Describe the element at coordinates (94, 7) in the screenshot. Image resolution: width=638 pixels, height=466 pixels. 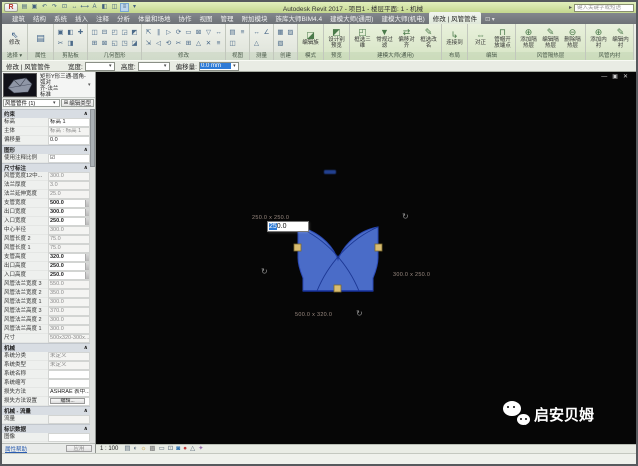
I see `text-icon: A` at that location.